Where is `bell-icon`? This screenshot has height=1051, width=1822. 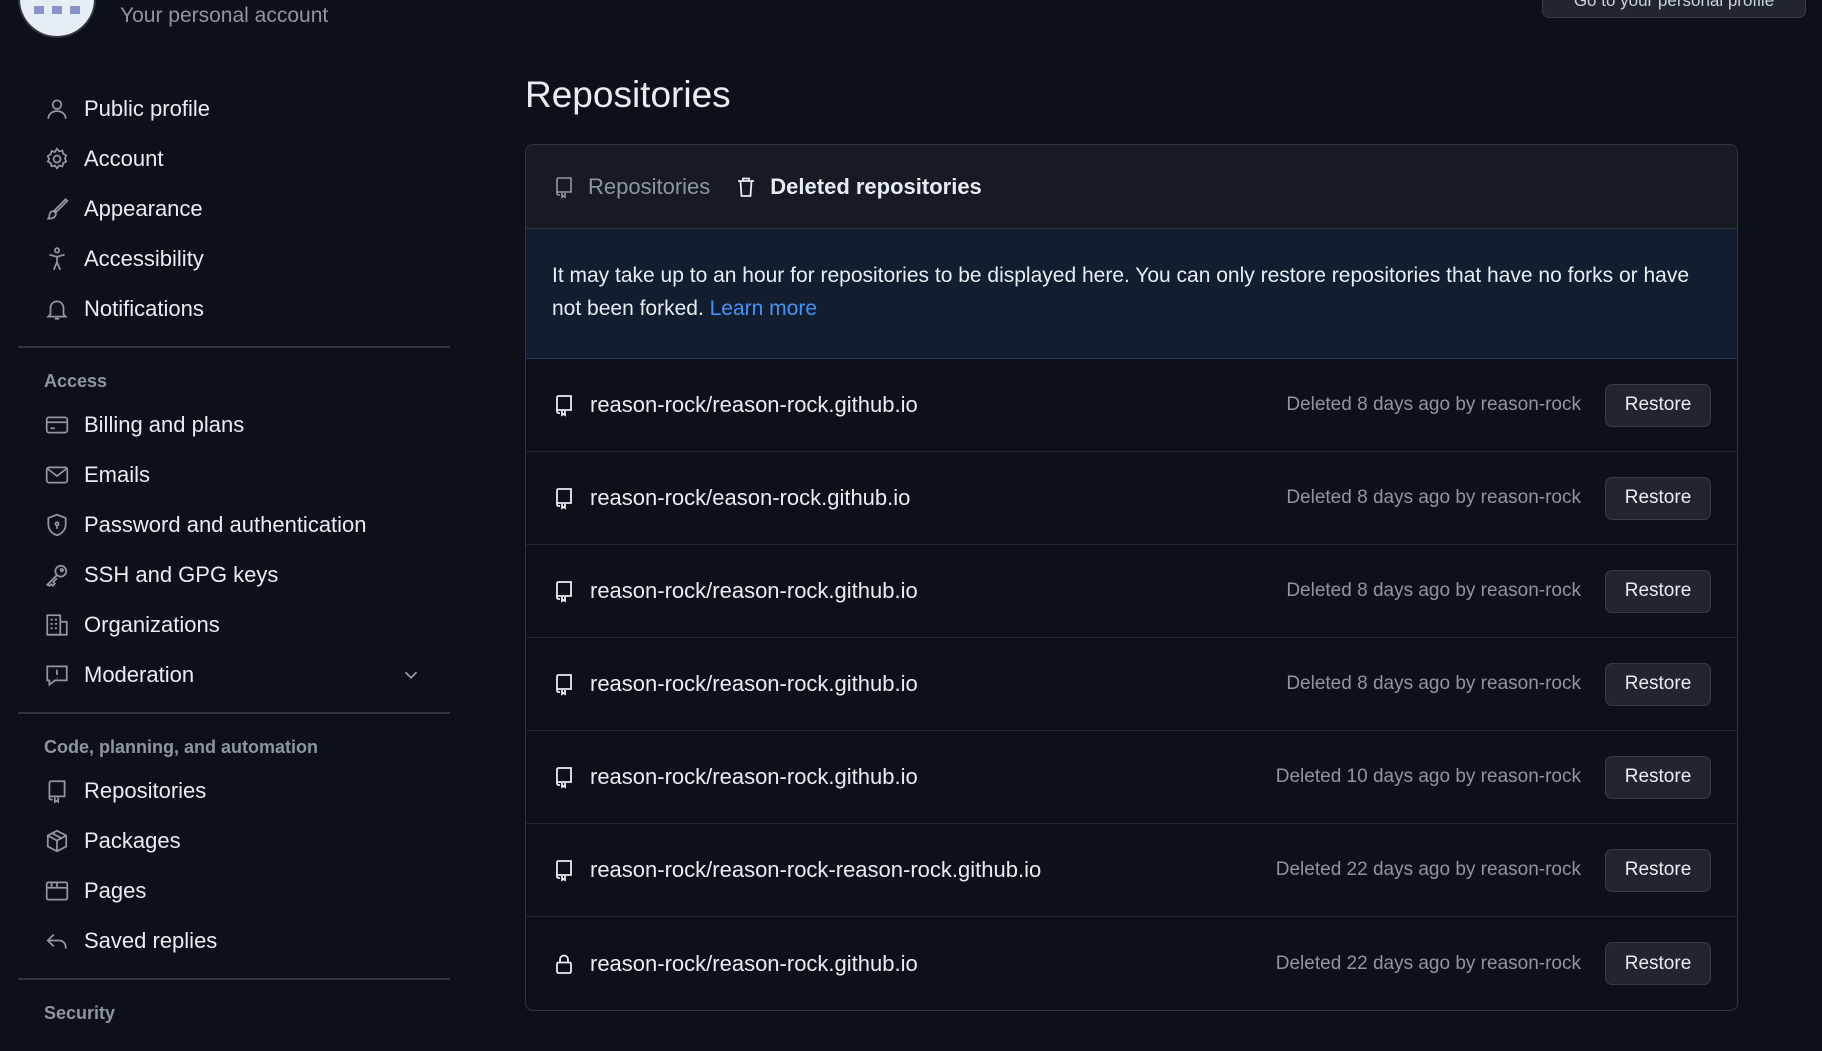
bell-icon is located at coordinates (57, 309).